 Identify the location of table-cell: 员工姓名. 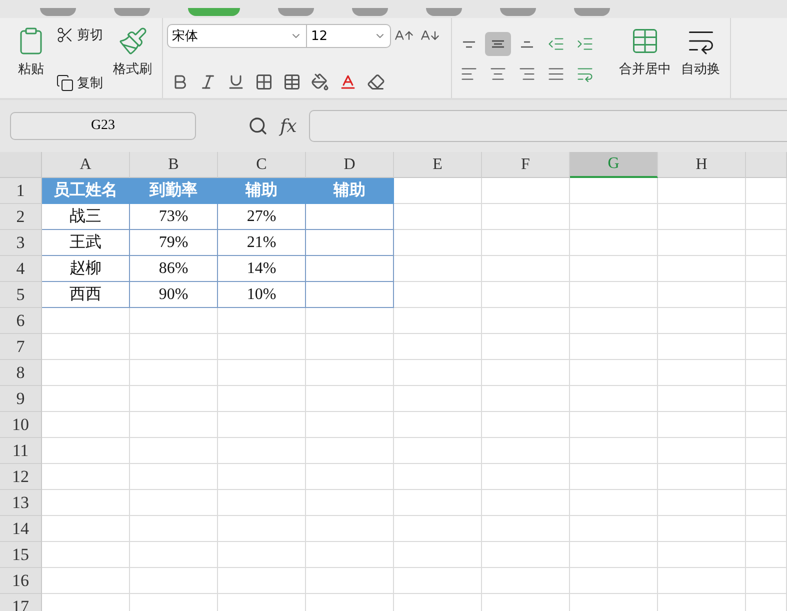
(86, 191).